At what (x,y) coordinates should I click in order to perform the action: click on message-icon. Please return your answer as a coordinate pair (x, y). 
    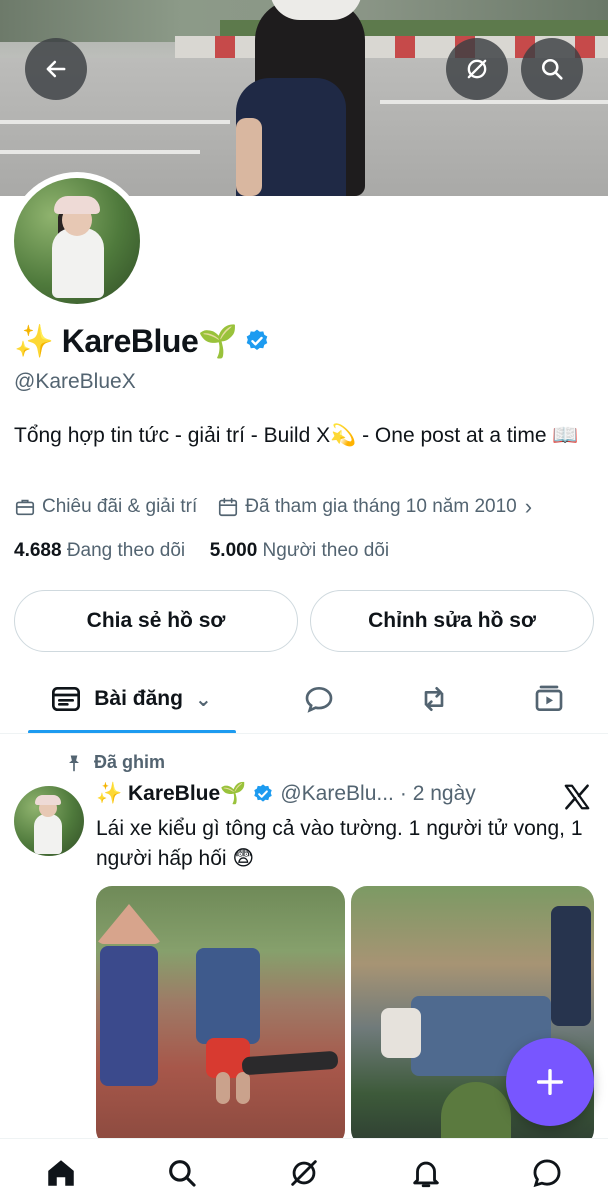
    Looking at the image, I should click on (547, 1173).